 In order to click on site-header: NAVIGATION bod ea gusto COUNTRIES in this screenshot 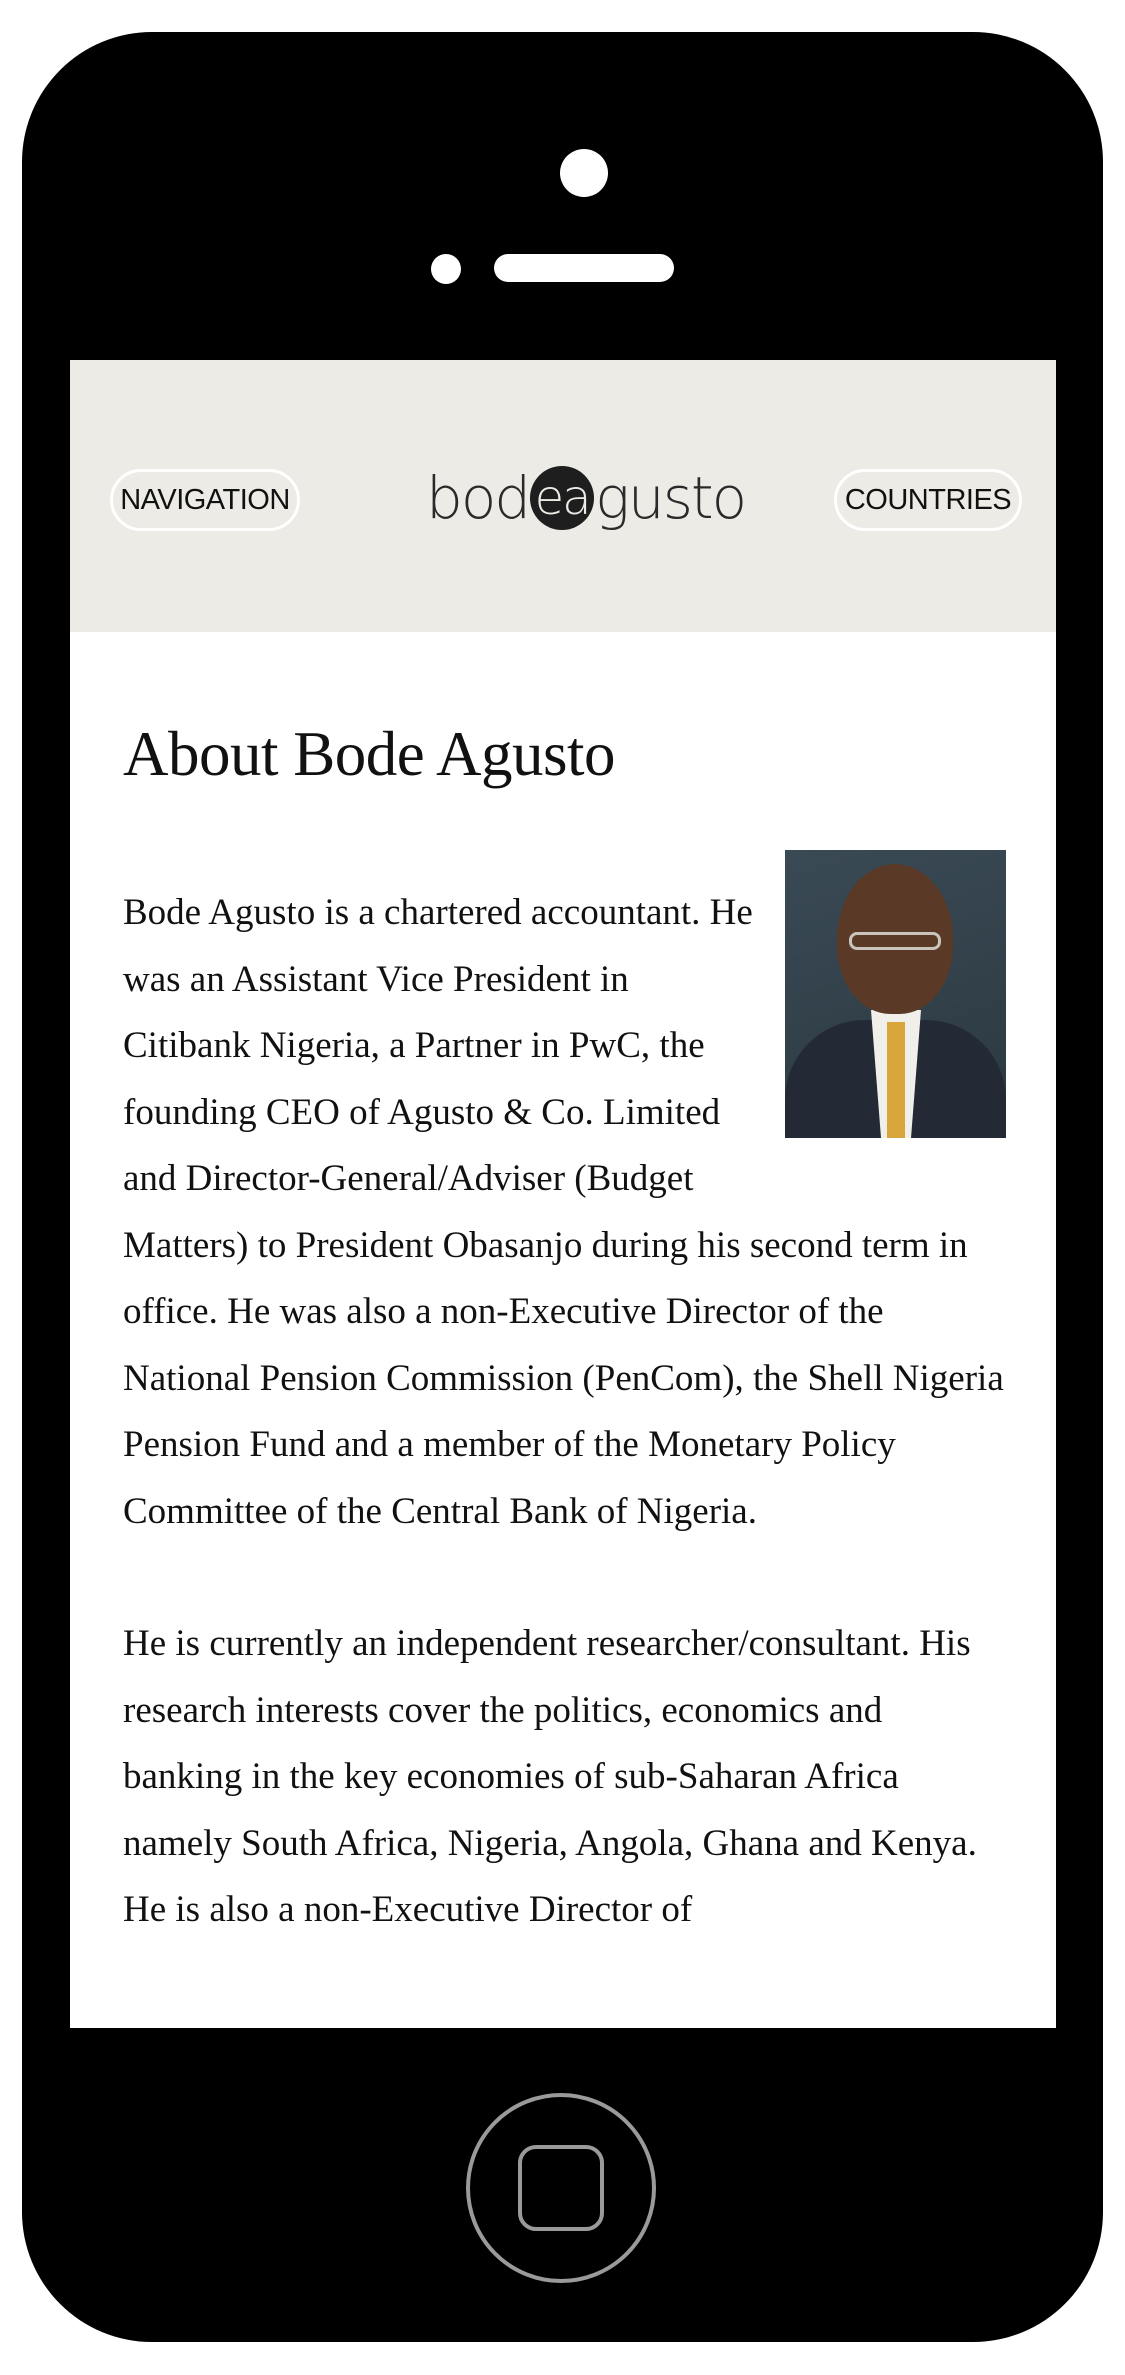, I will do `click(563, 496)`.